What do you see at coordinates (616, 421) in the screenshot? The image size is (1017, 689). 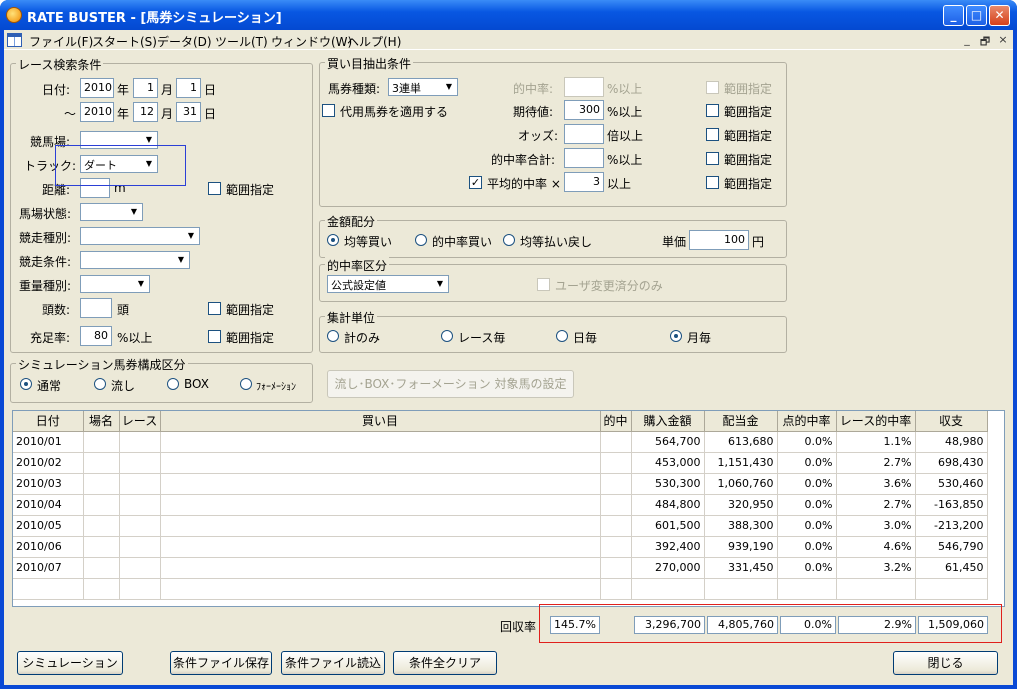 I see `column-header: 的中` at bounding box center [616, 421].